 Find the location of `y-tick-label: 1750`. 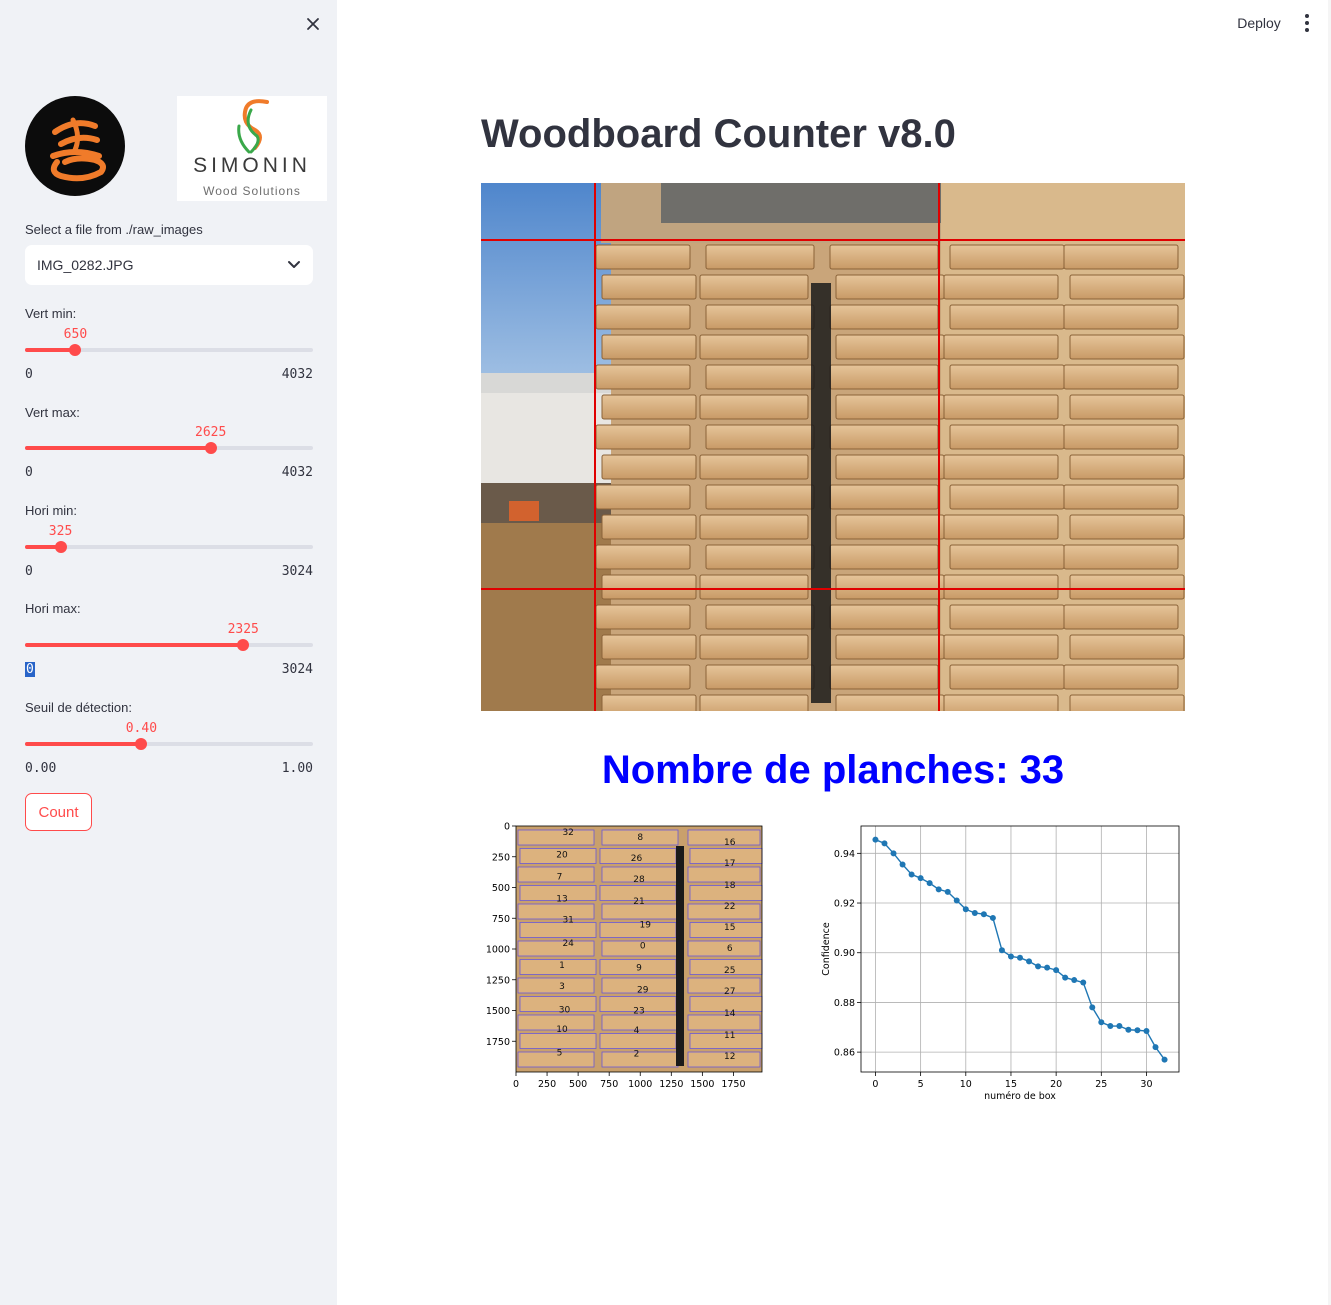

y-tick-label: 1750 is located at coordinates (498, 1042).